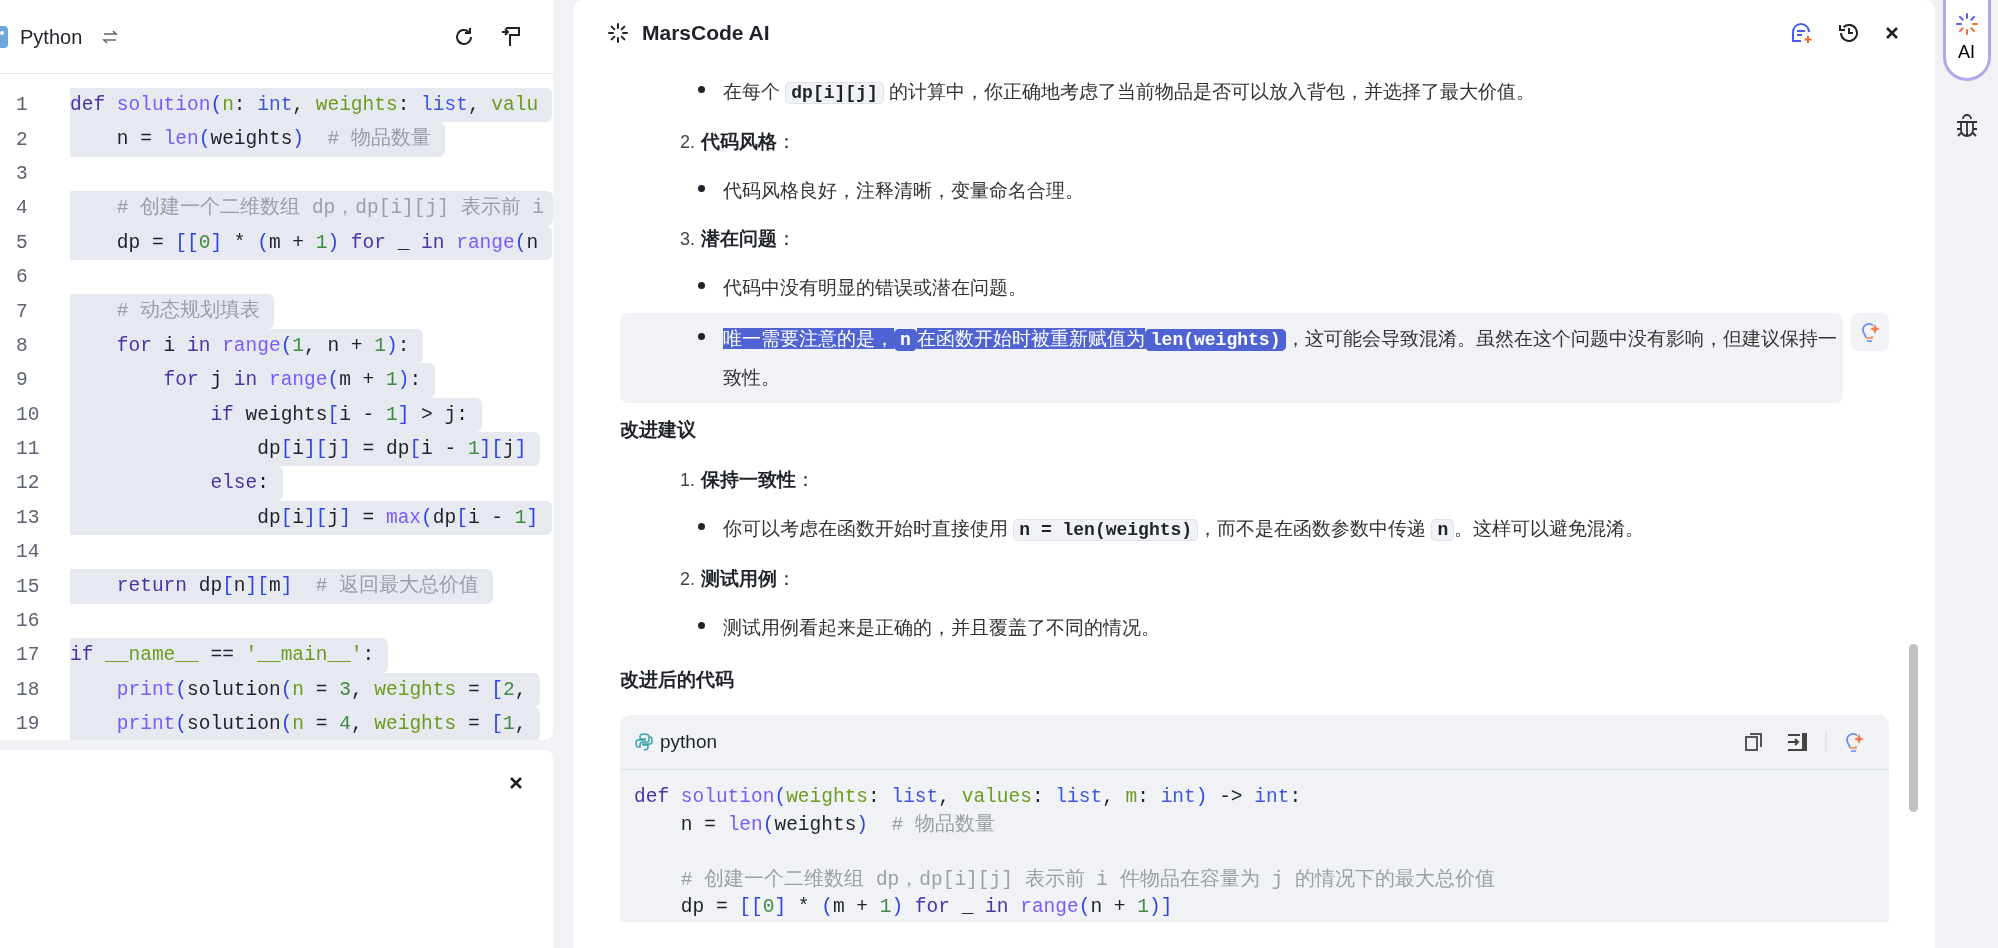  Describe the element at coordinates (1281, 358) in the screenshot. I see `list-item-text: 唯一需要注意的是， n 在函数开始时被重新赋值为 len(weights) ，这可能会导致混淆。虽然在这个问题中没有影响，但建议保持一致性。` at that location.